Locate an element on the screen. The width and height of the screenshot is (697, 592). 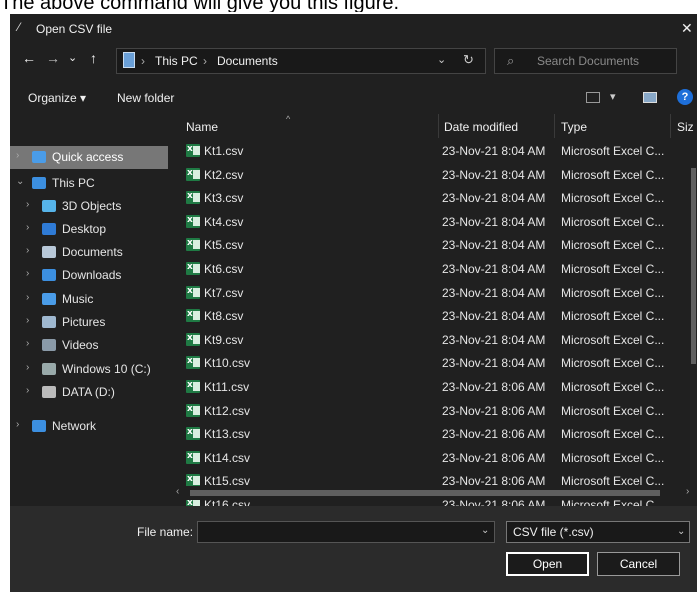
breadcrumb-documents: Documents is located at coordinates (247, 61).